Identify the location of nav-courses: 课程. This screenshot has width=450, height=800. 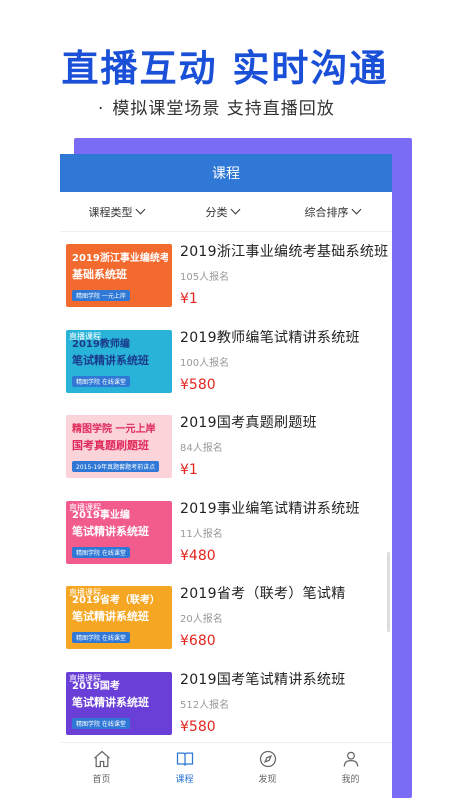
(184, 771).